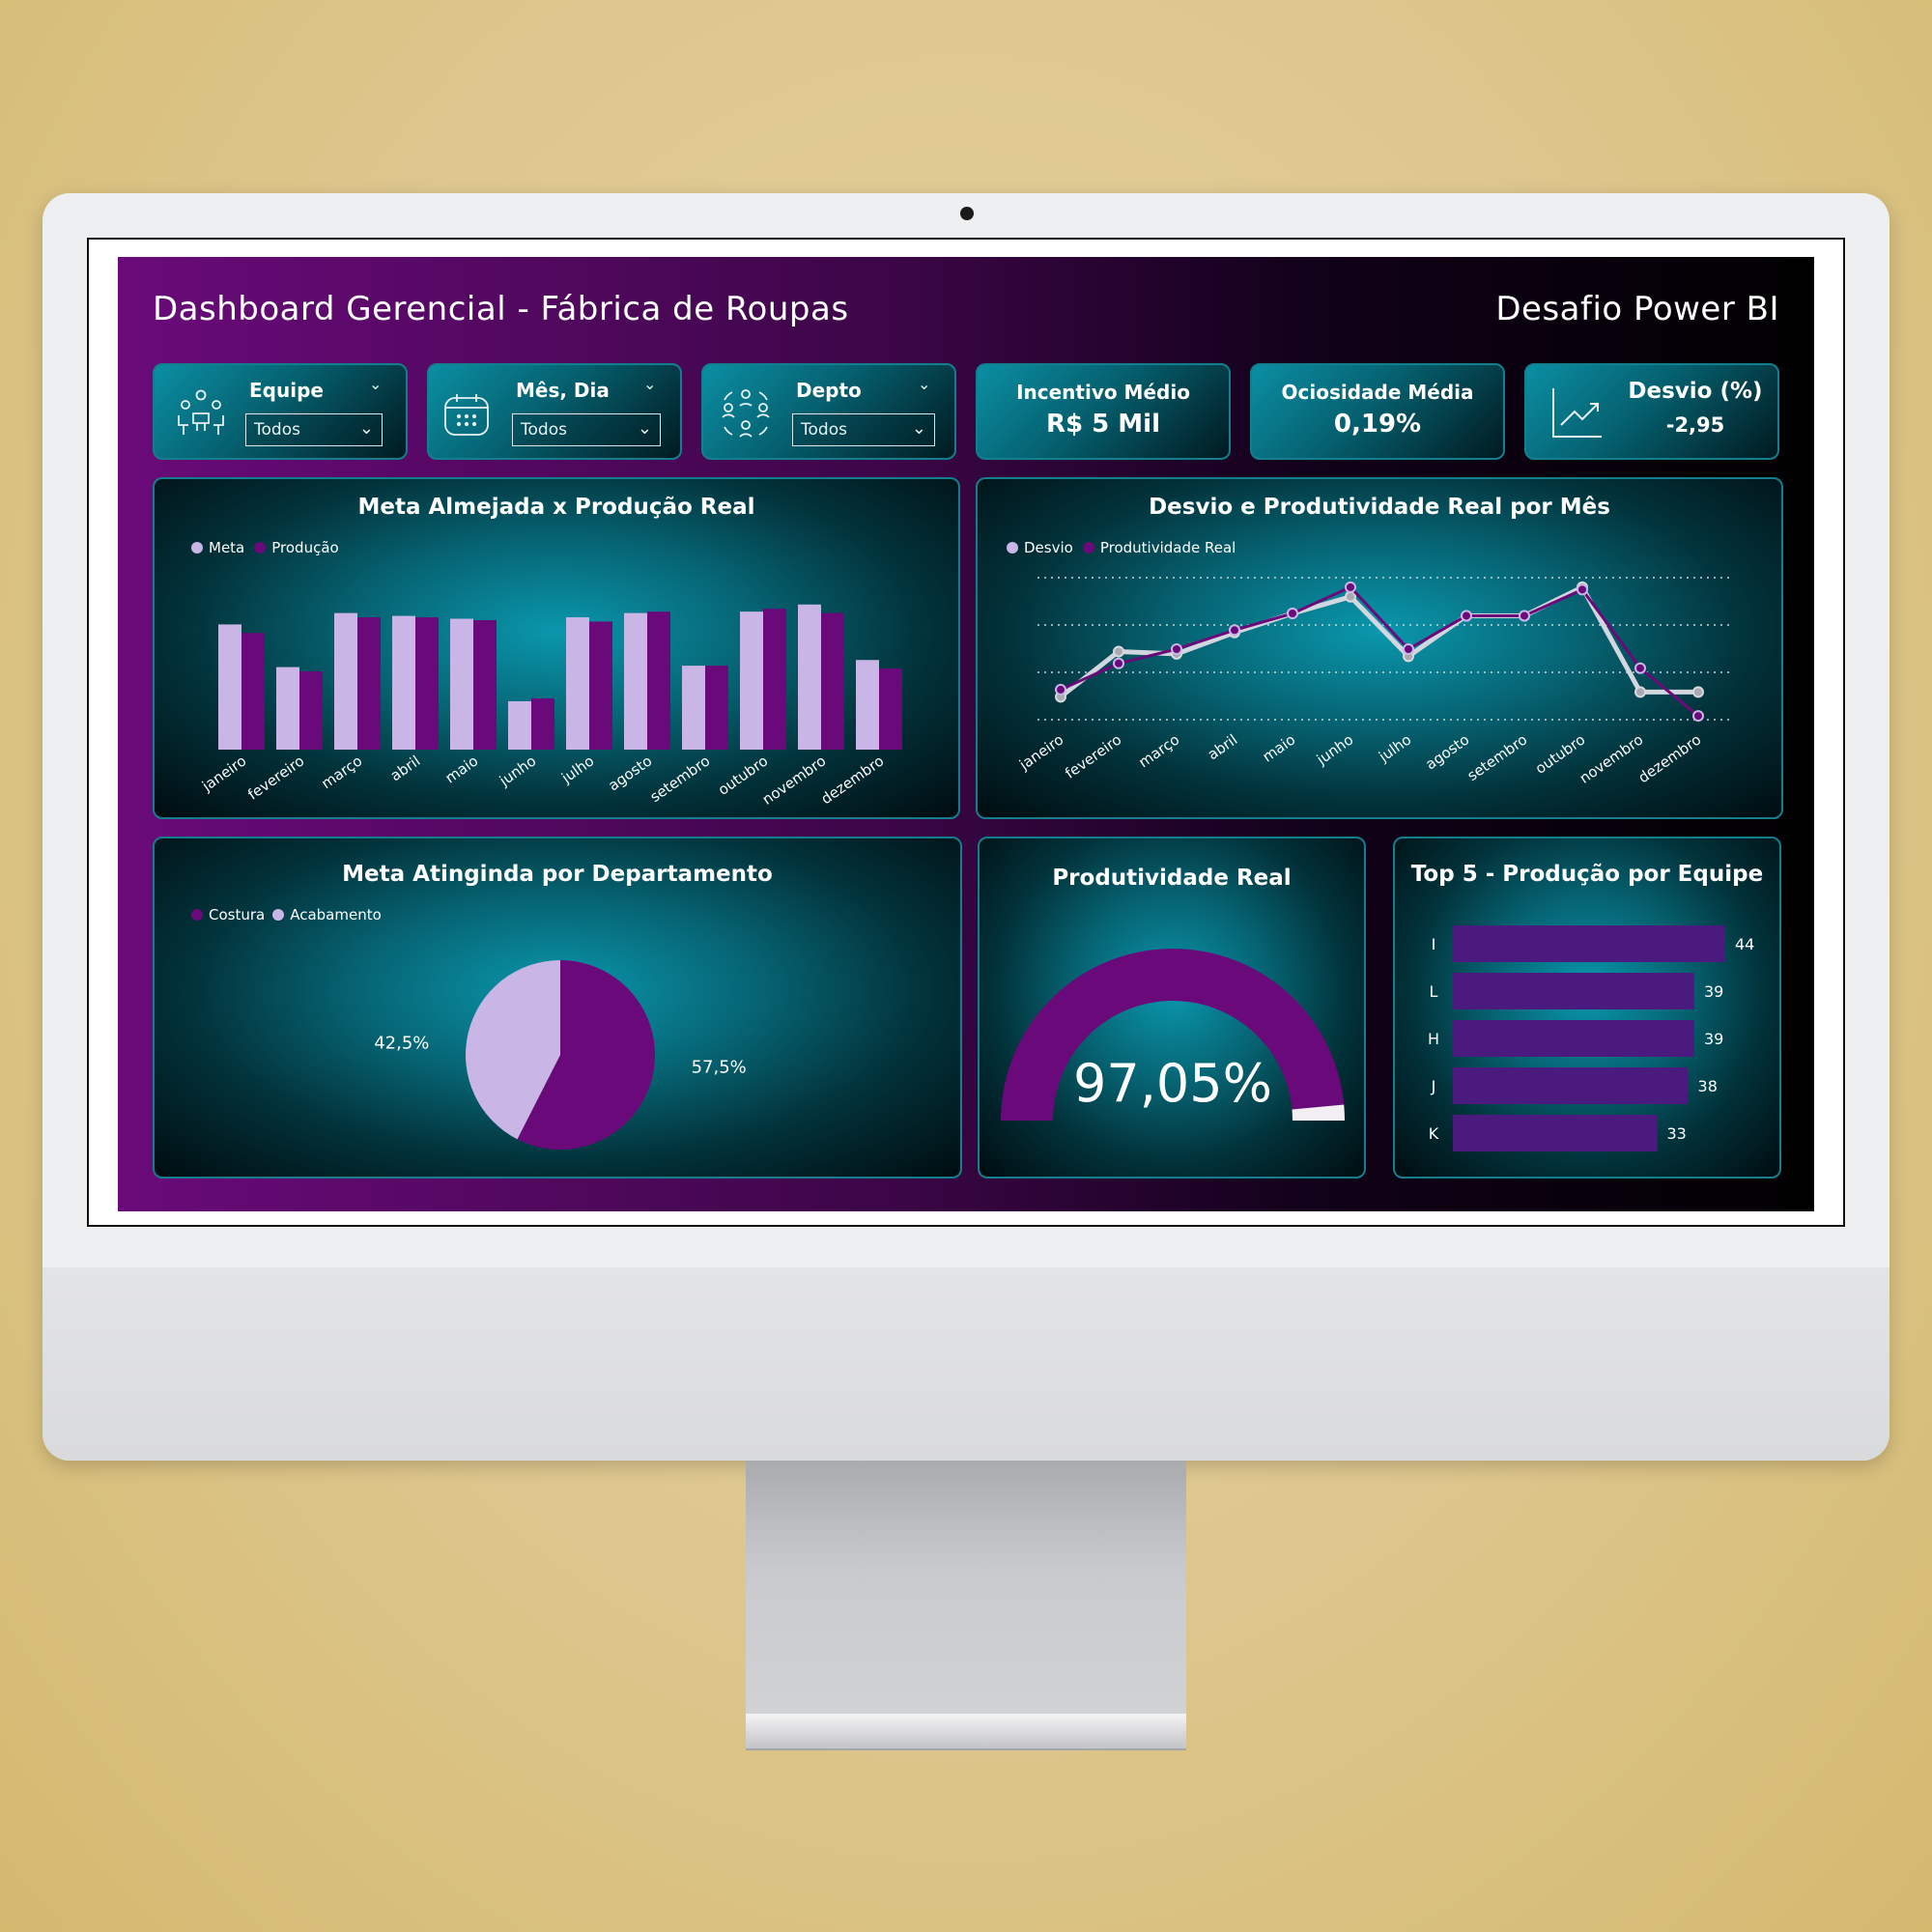  I want to click on x-tick-label: agosto, so click(1447, 752).